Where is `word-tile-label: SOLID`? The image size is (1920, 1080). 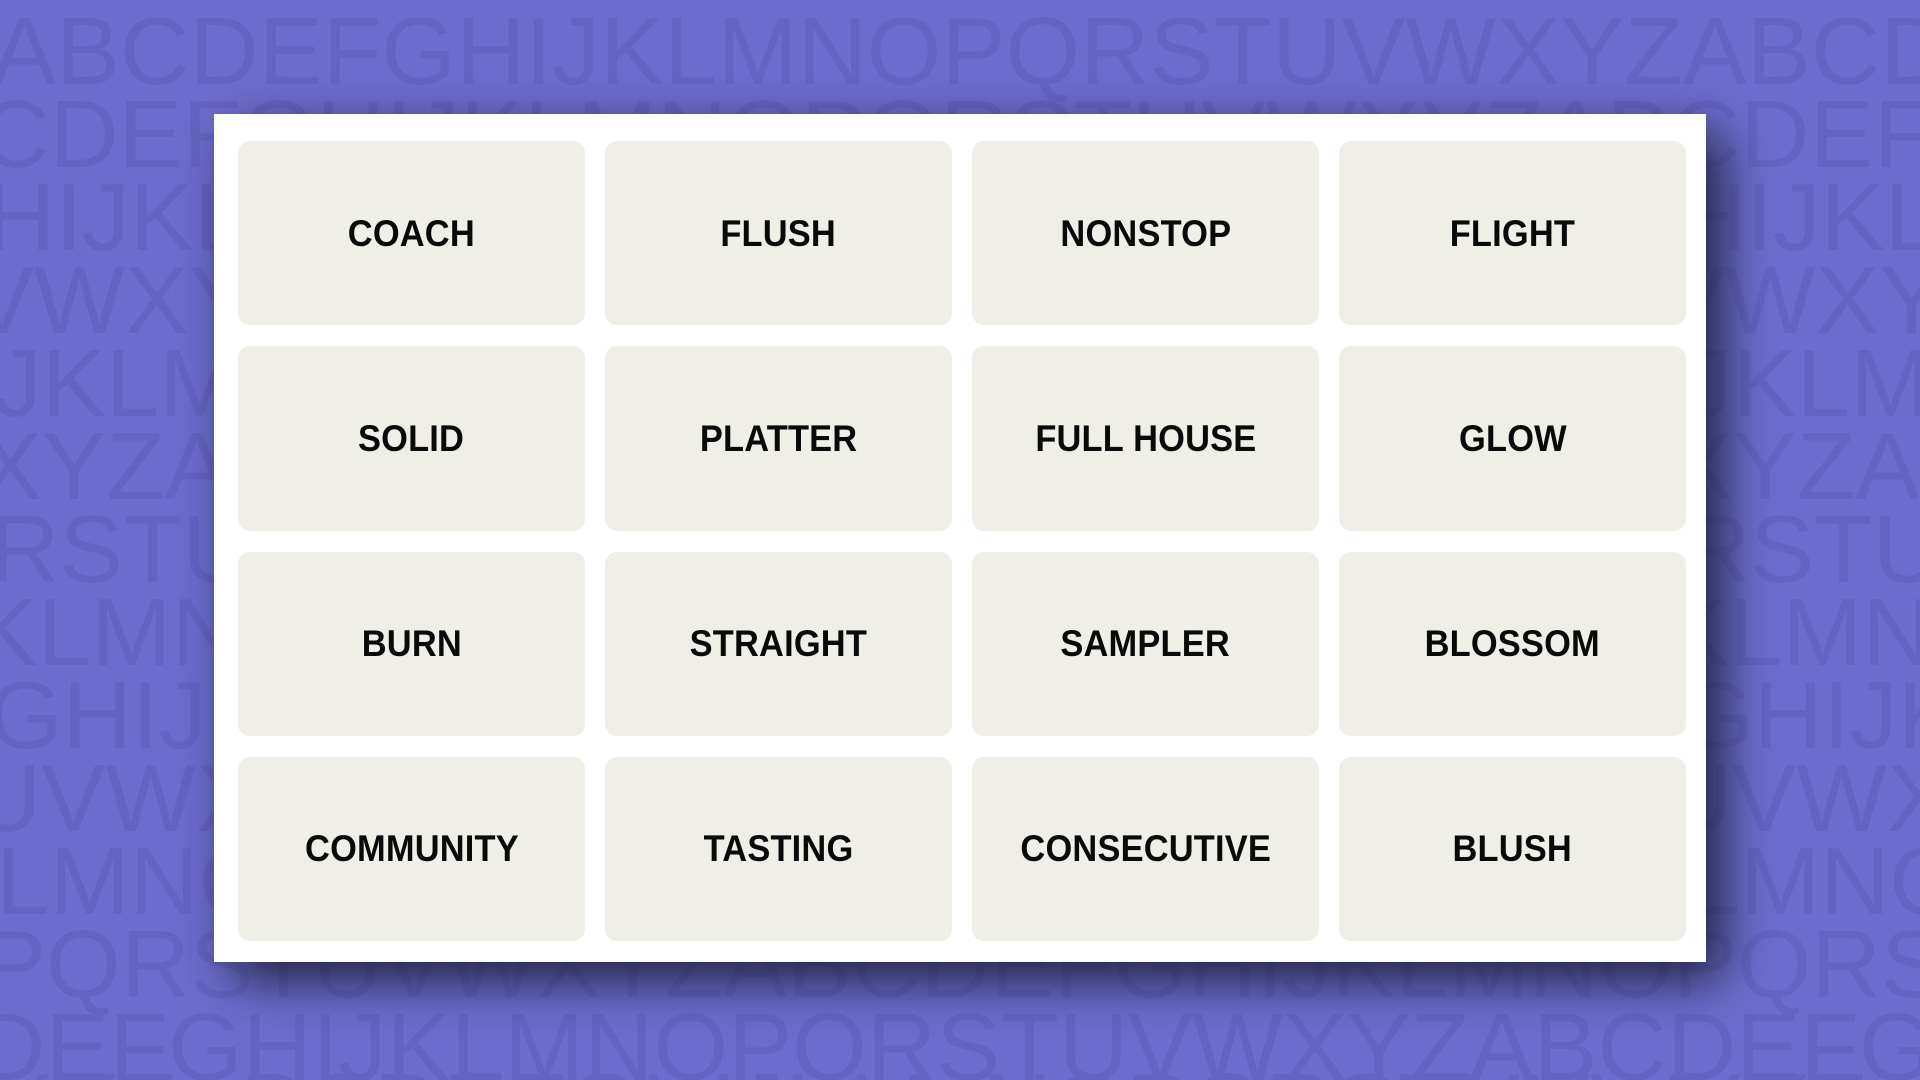
word-tile-label: SOLID is located at coordinates (411, 438).